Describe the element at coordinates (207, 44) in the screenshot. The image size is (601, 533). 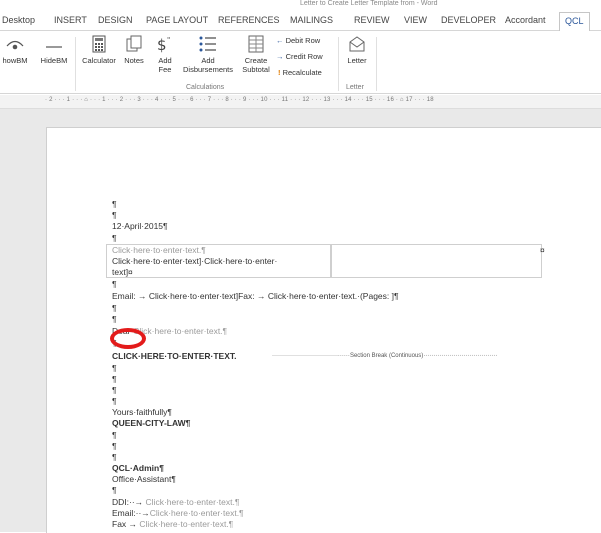
I see `list-icon` at that location.